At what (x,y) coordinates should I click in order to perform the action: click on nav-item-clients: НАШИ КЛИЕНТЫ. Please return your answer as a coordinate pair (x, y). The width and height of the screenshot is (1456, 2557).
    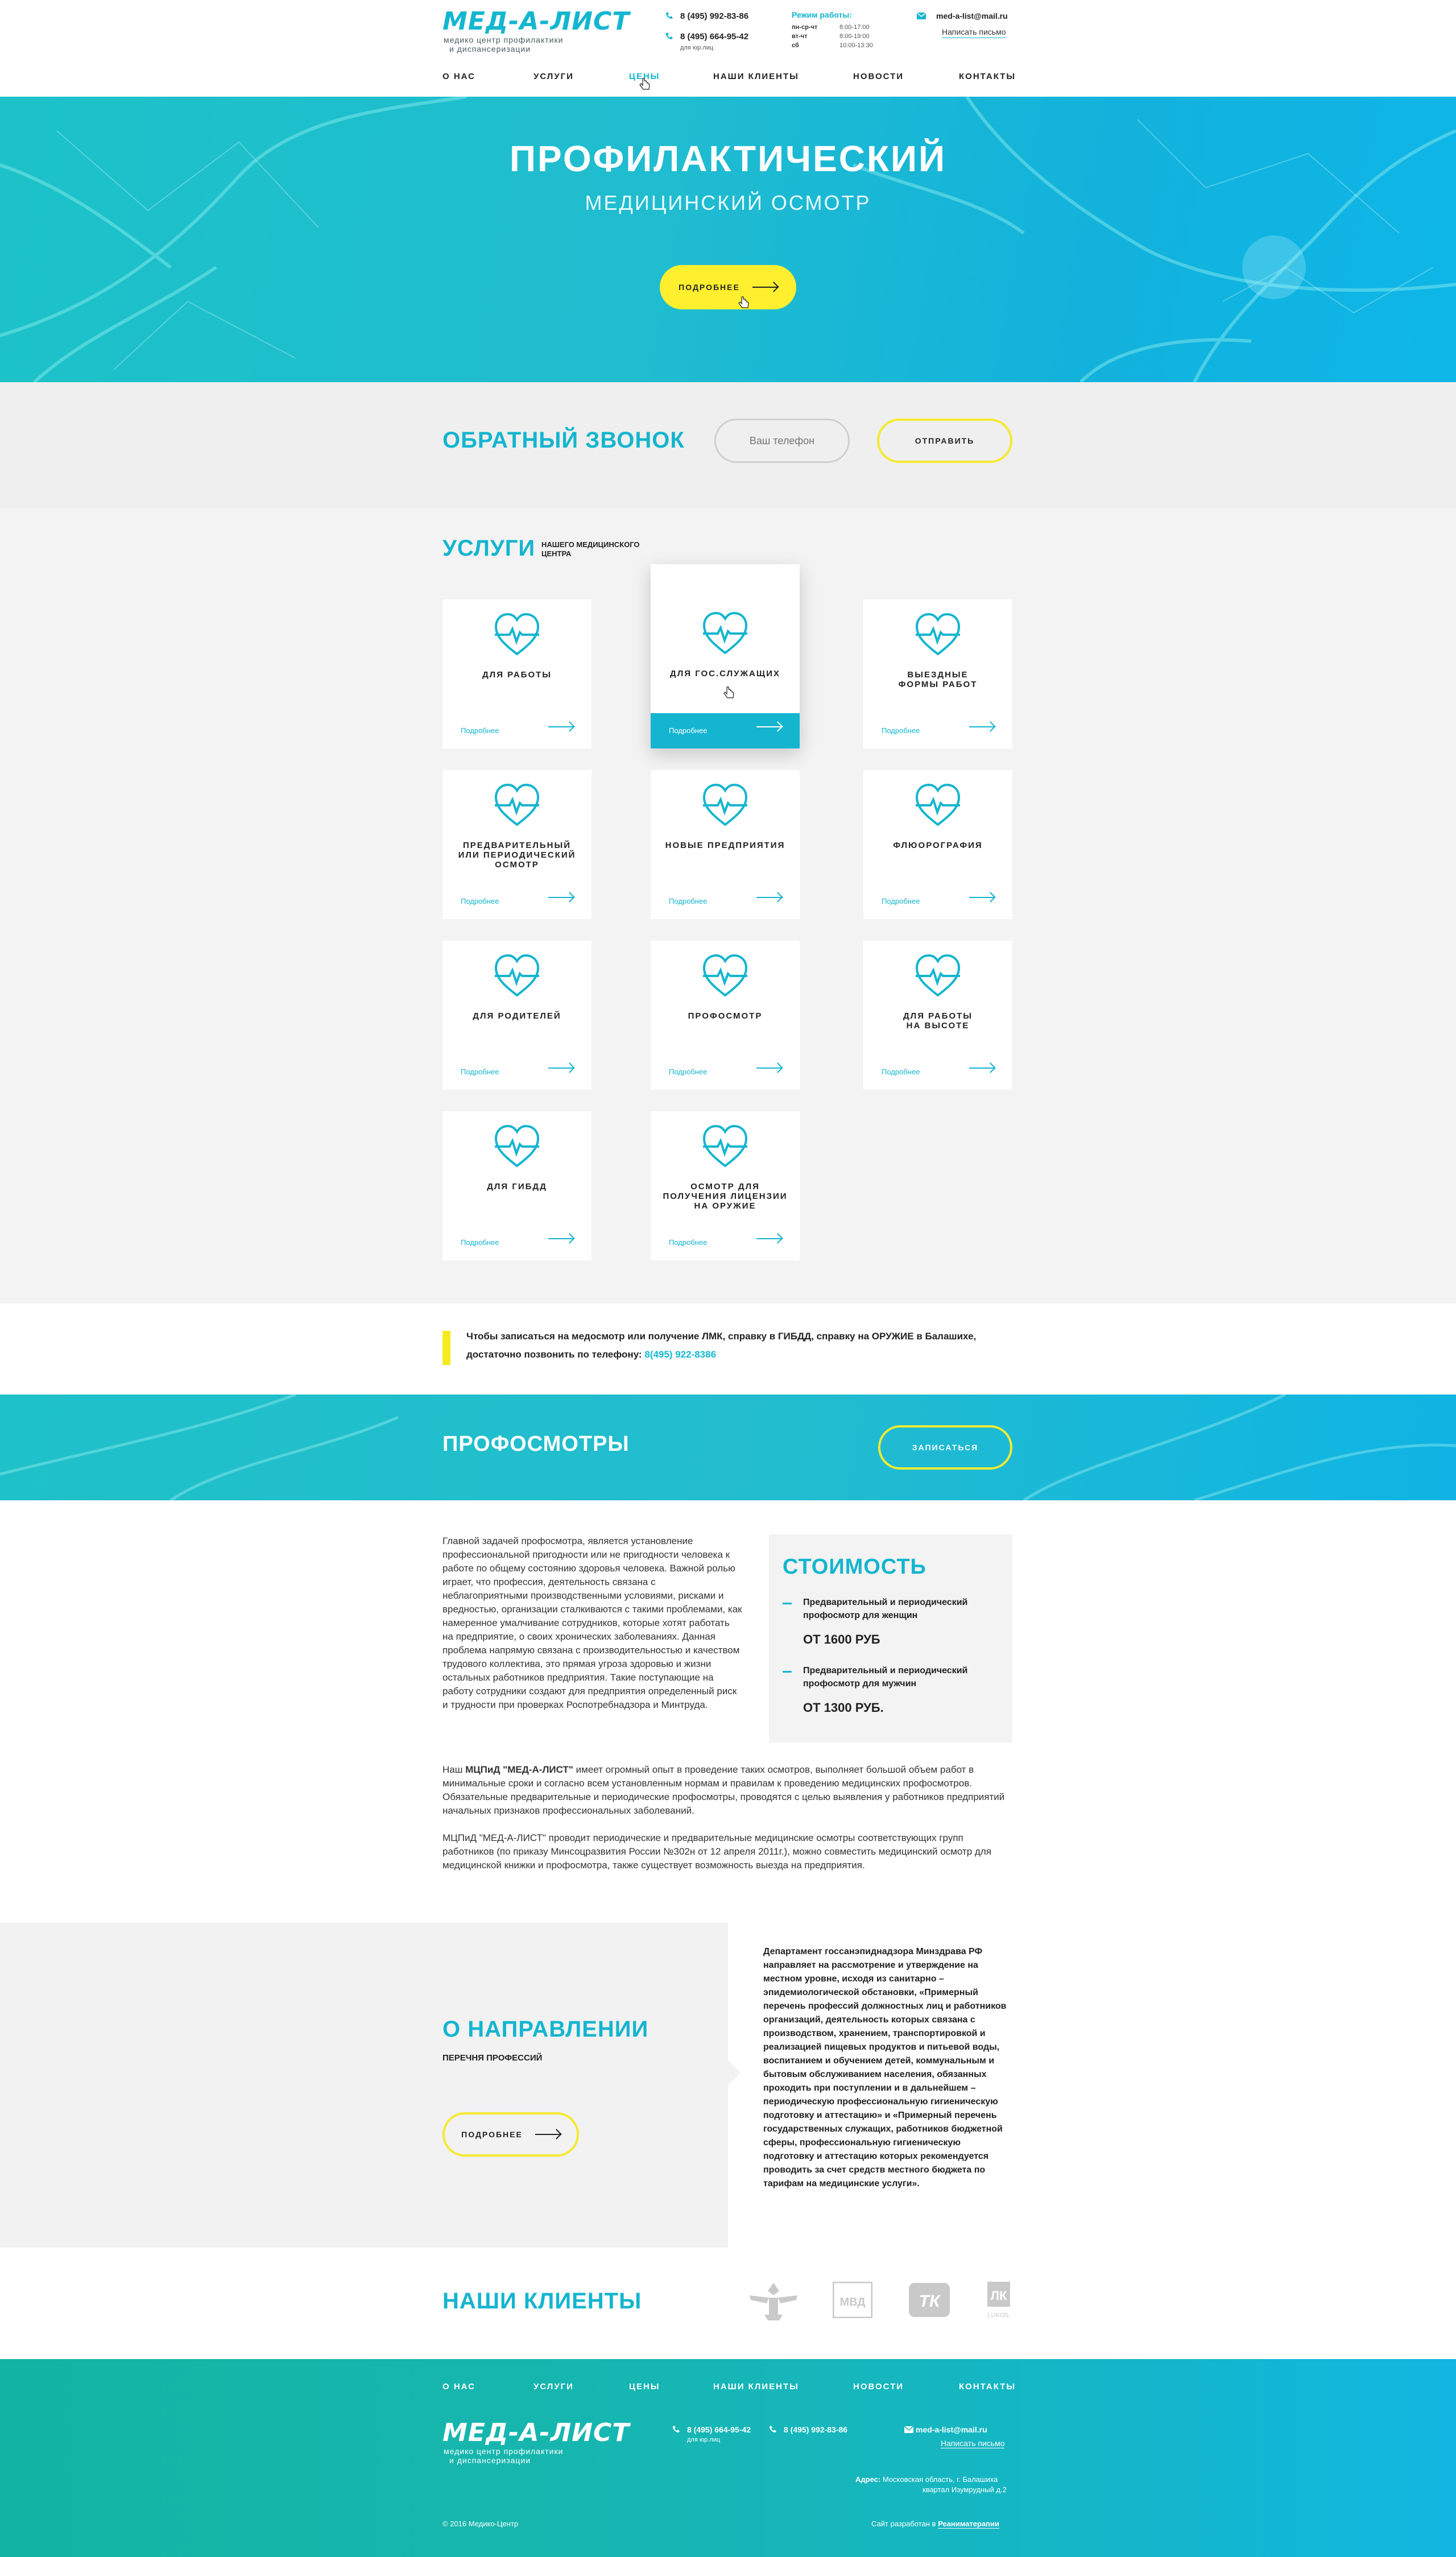
    Looking at the image, I should click on (756, 76).